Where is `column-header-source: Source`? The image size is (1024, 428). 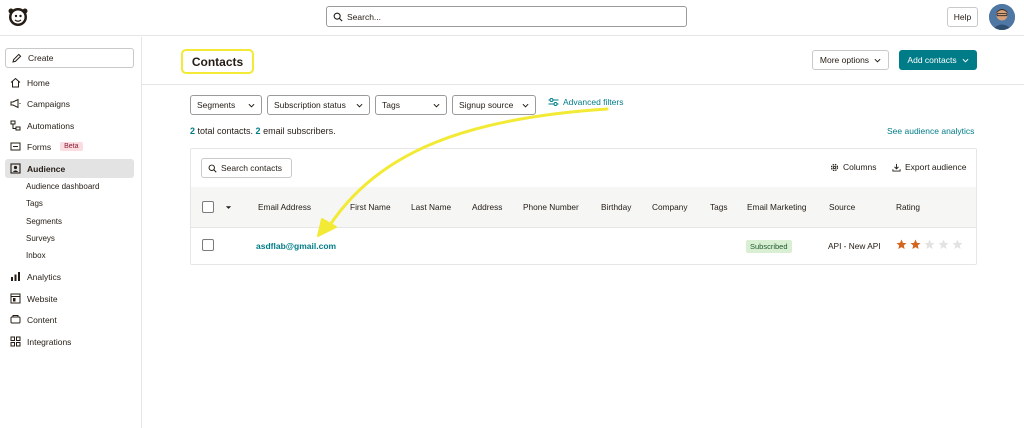 column-header-source: Source is located at coordinates (842, 207).